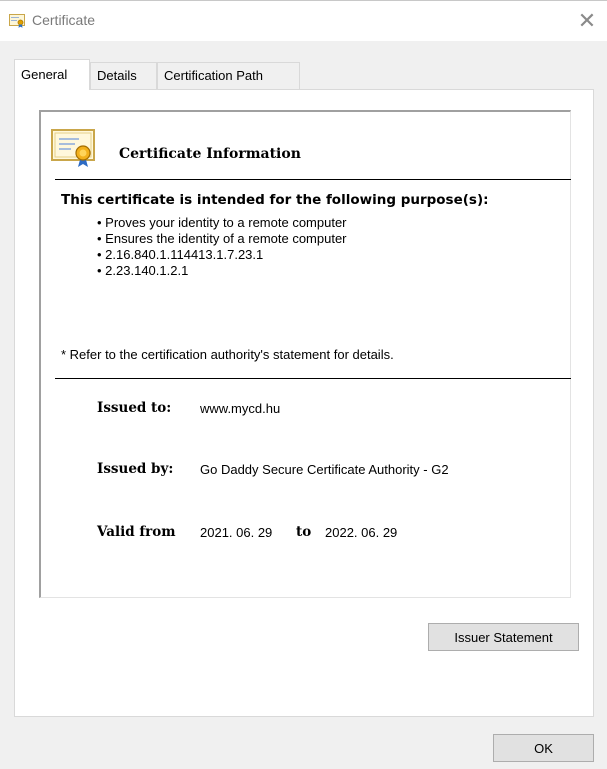 This screenshot has width=607, height=769. I want to click on valid-from-label: Valid from, so click(136, 532).